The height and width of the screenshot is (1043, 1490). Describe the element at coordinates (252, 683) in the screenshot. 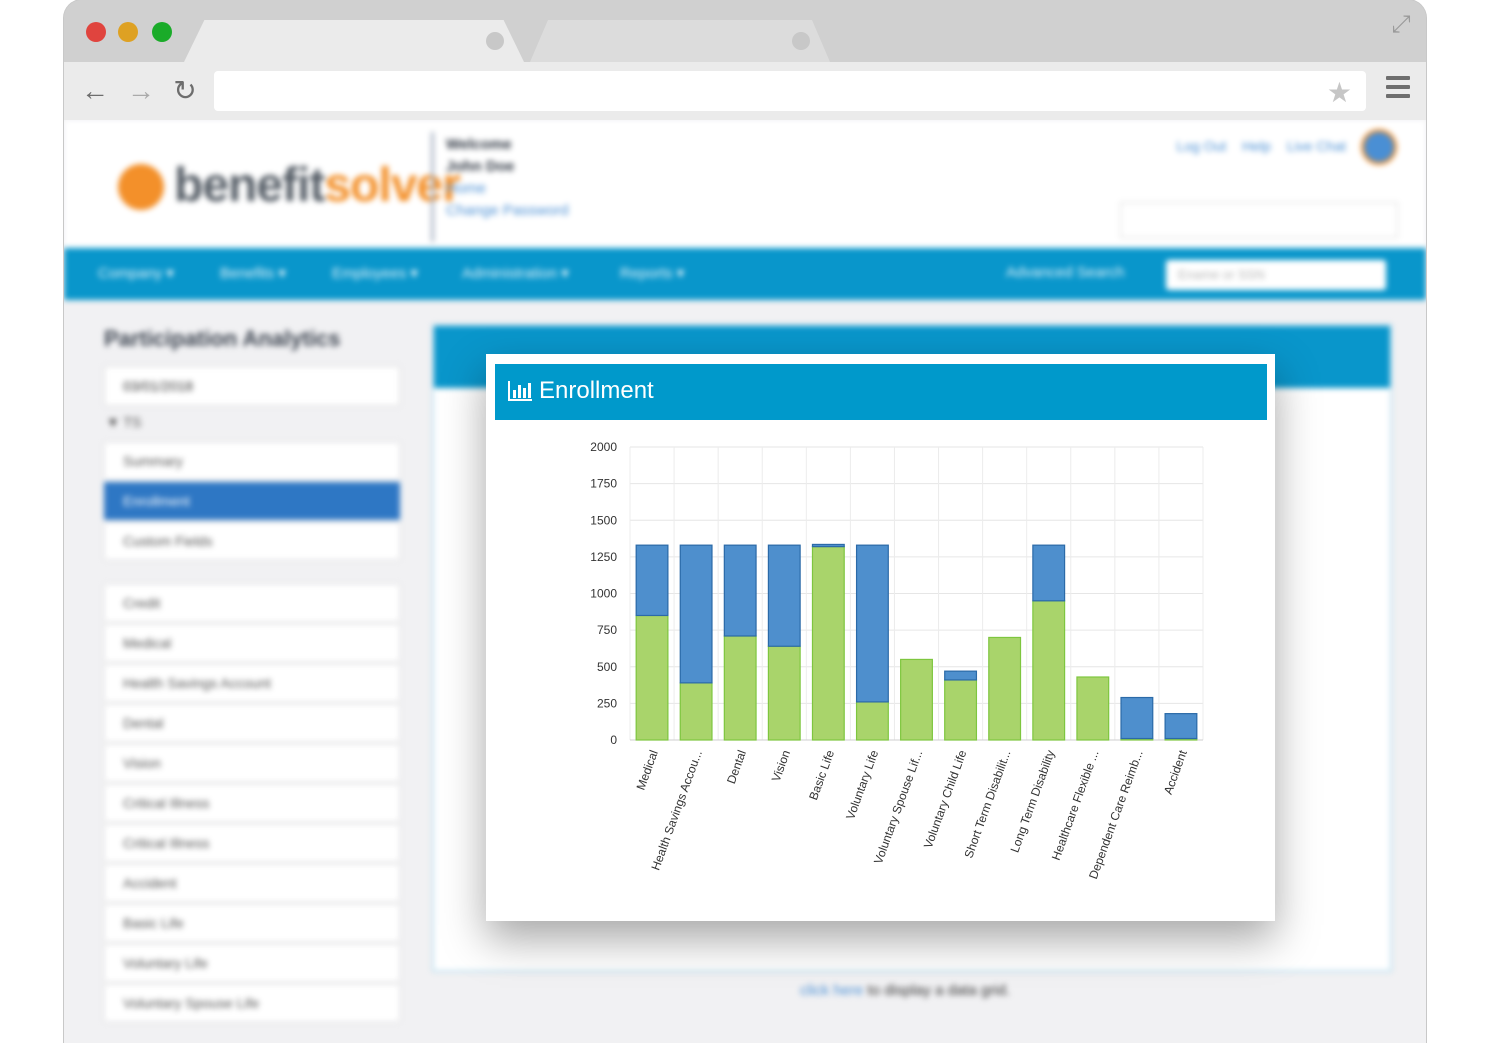

I see `sidebar-item-hsa: Health Savings Account` at that location.